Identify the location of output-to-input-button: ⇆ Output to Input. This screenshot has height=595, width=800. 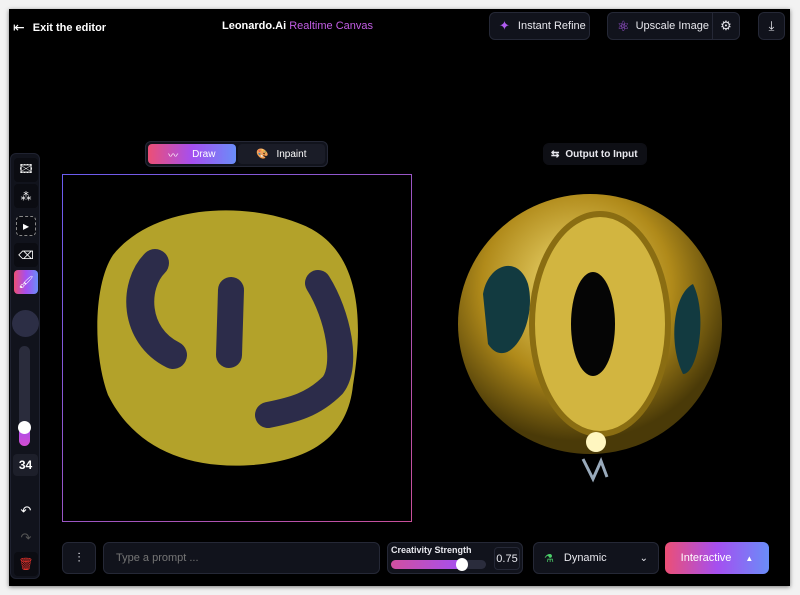
(595, 154).